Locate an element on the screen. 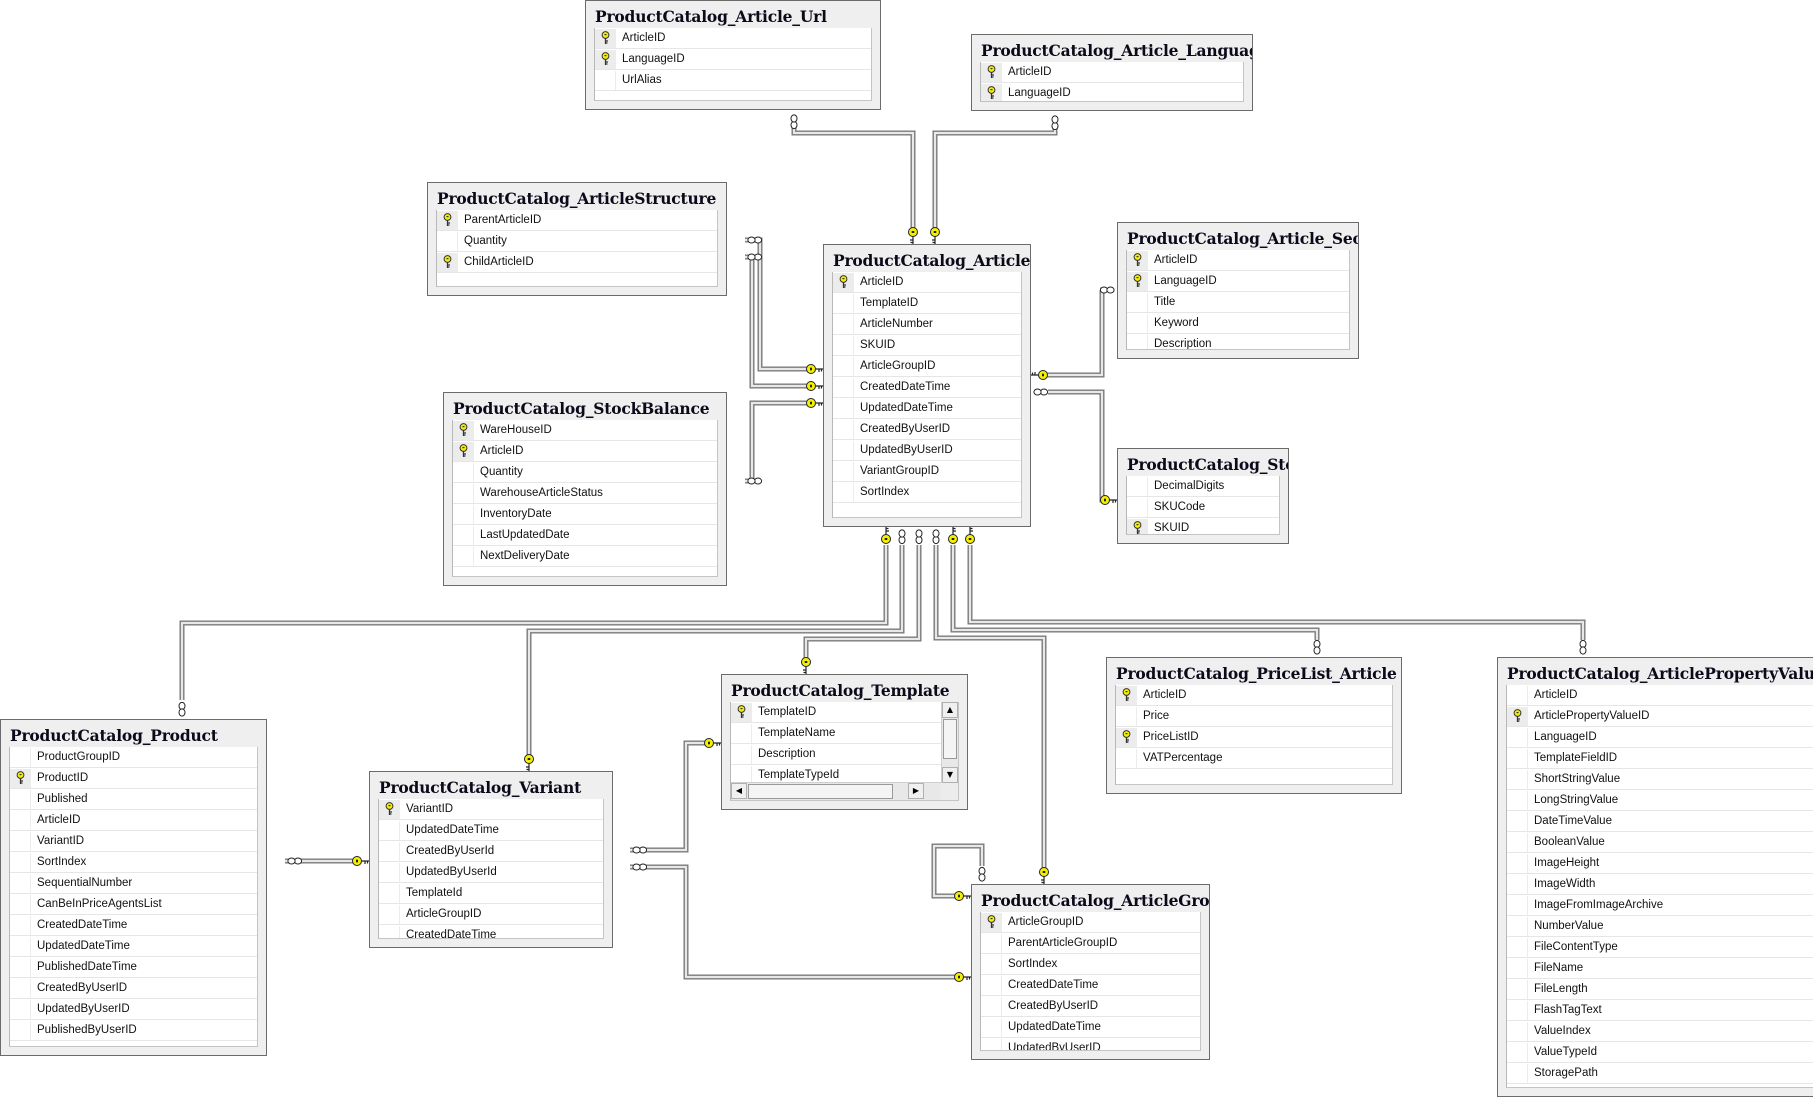 Image resolution: width=1813 pixels, height=1097 pixels. column-row: Description is located at coordinates (836, 754).